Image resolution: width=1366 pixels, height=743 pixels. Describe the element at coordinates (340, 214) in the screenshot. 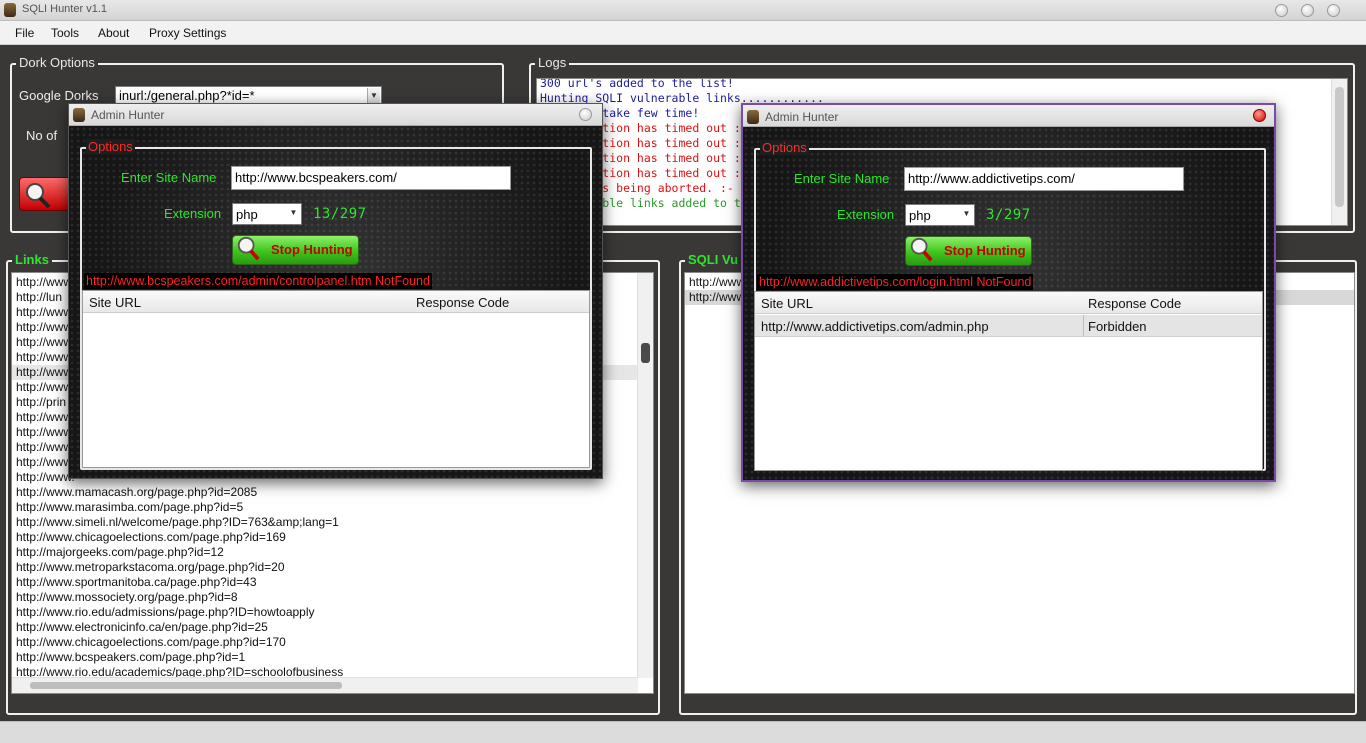

I see `progress-counter: 13/297` at that location.